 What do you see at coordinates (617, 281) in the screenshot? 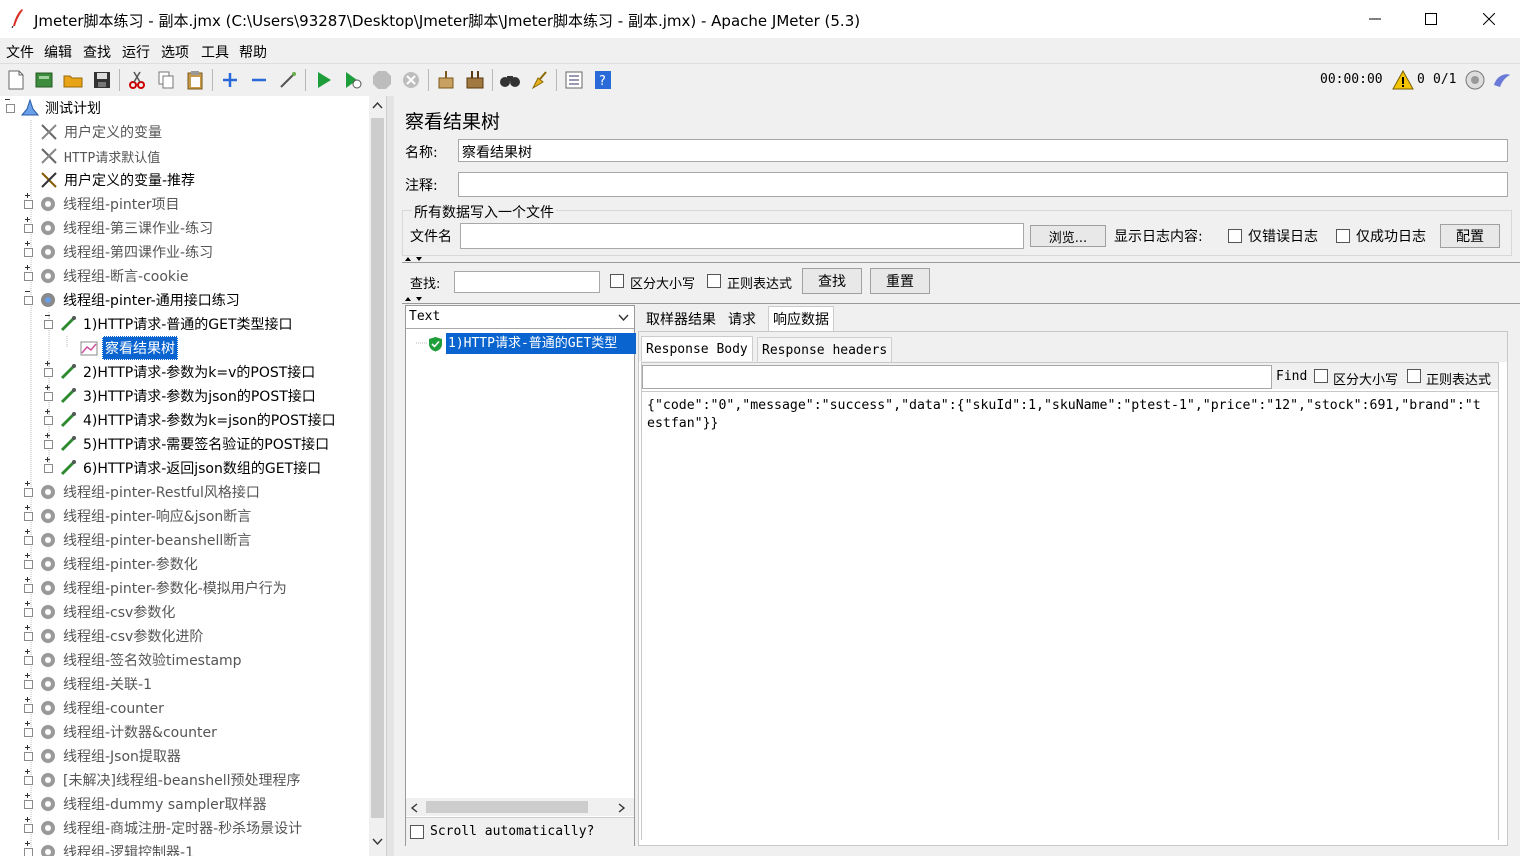
I see `case-sensitive-checkbox` at bounding box center [617, 281].